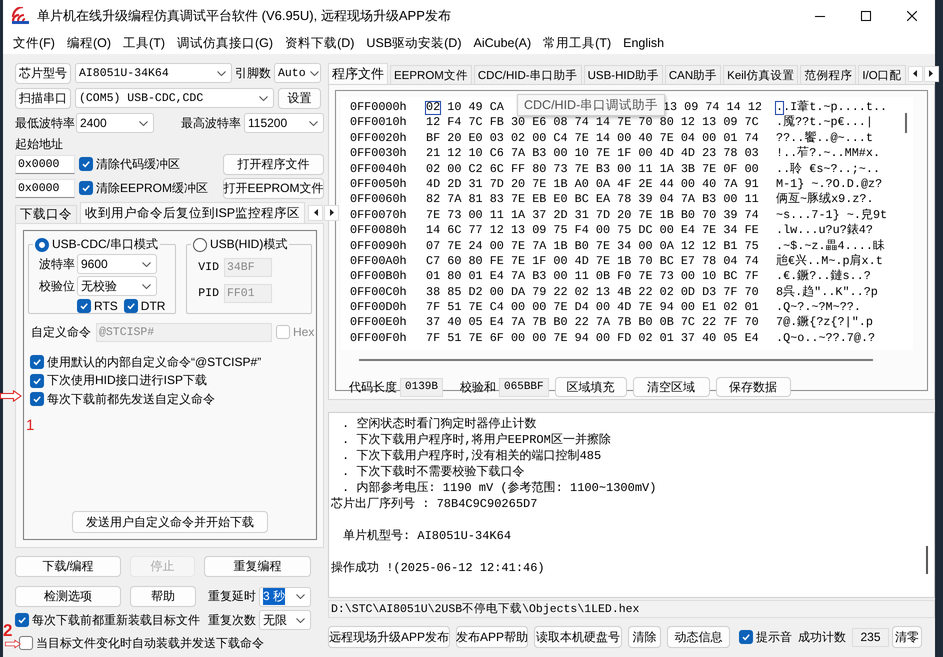 This screenshot has height=657, width=943. I want to click on checkbox-label: RTS, so click(106, 306).